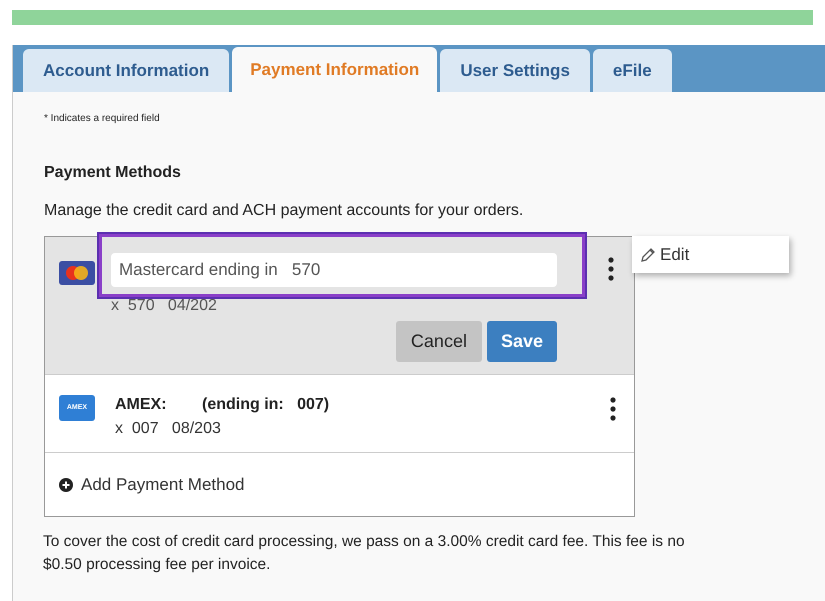 This screenshot has height=601, width=825. What do you see at coordinates (515, 70) in the screenshot?
I see `tab: User Settings` at bounding box center [515, 70].